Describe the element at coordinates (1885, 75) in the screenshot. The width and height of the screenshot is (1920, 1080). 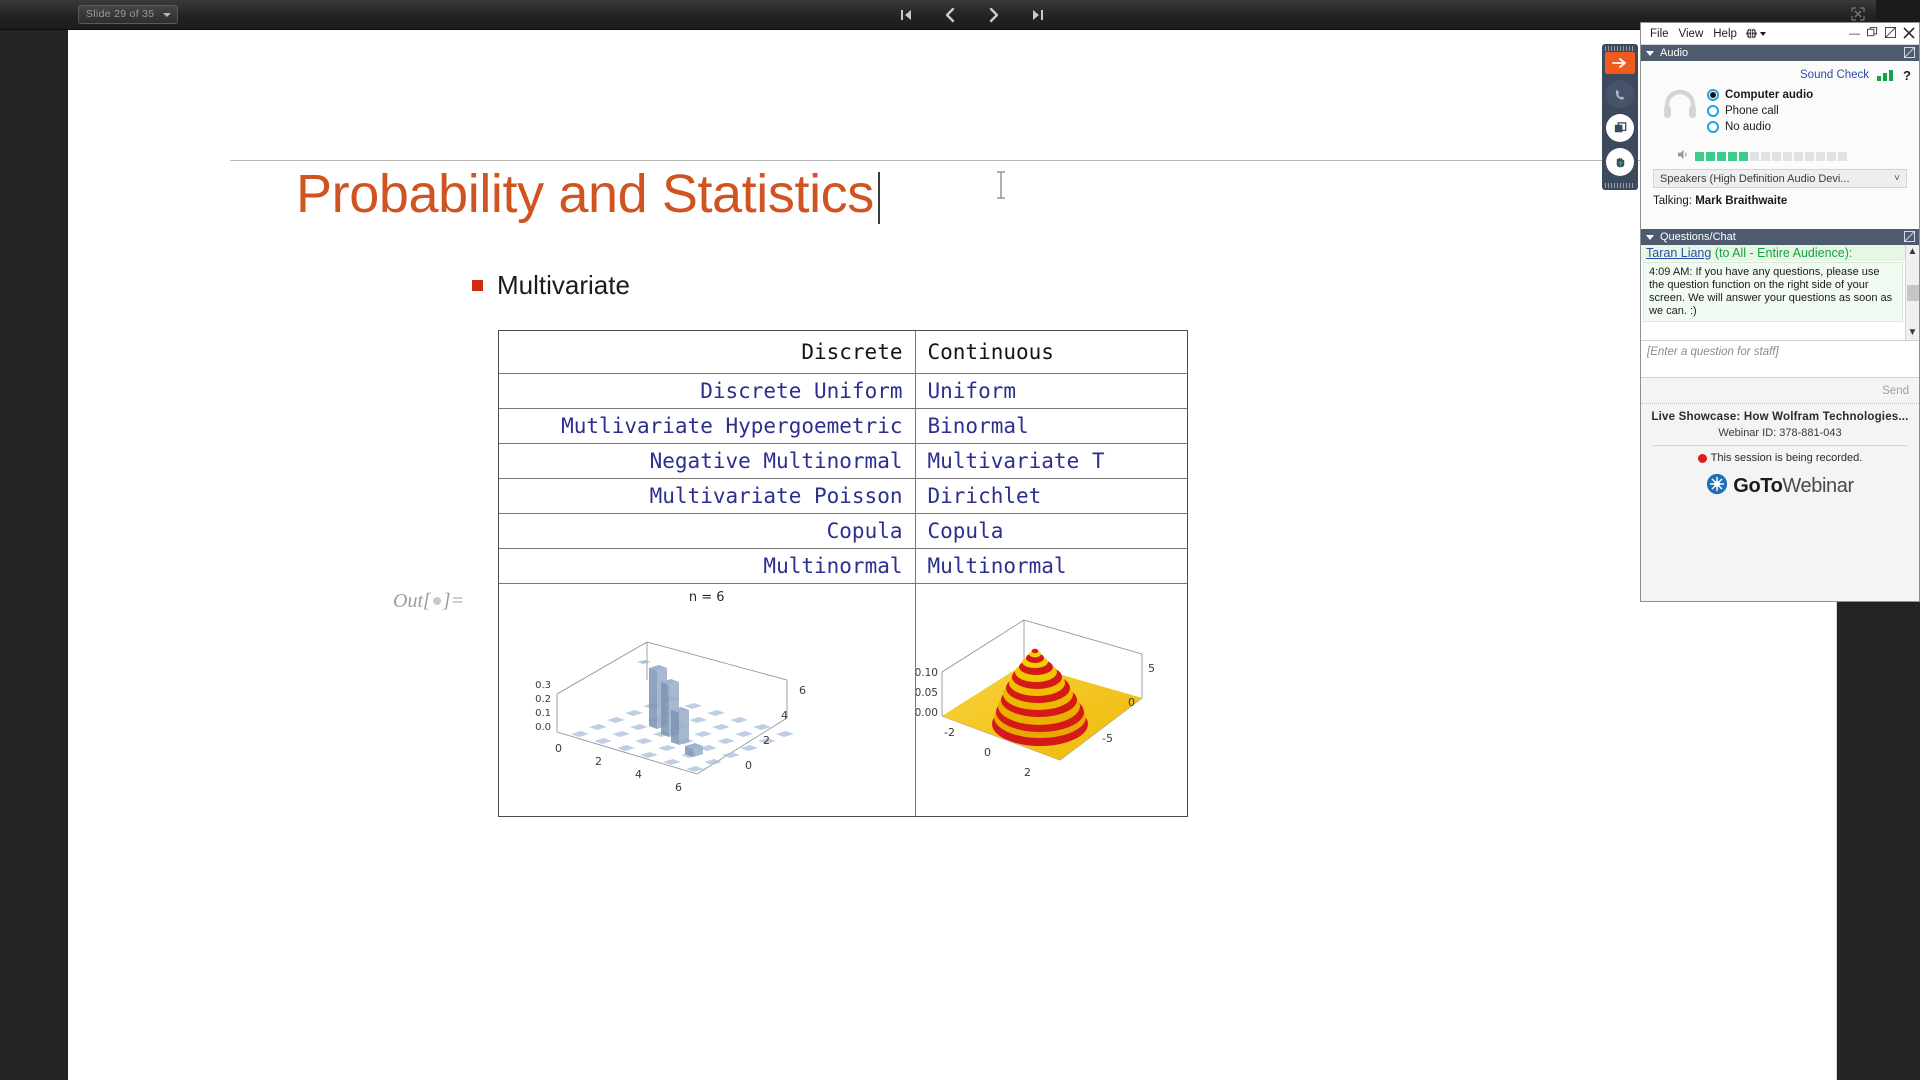
I see `sound-check-meter-icon` at that location.